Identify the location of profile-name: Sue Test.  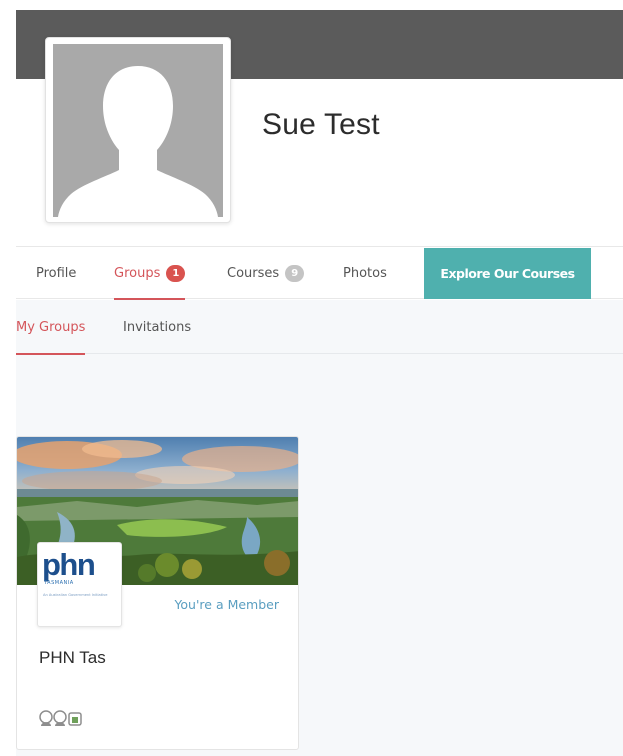
(321, 124).